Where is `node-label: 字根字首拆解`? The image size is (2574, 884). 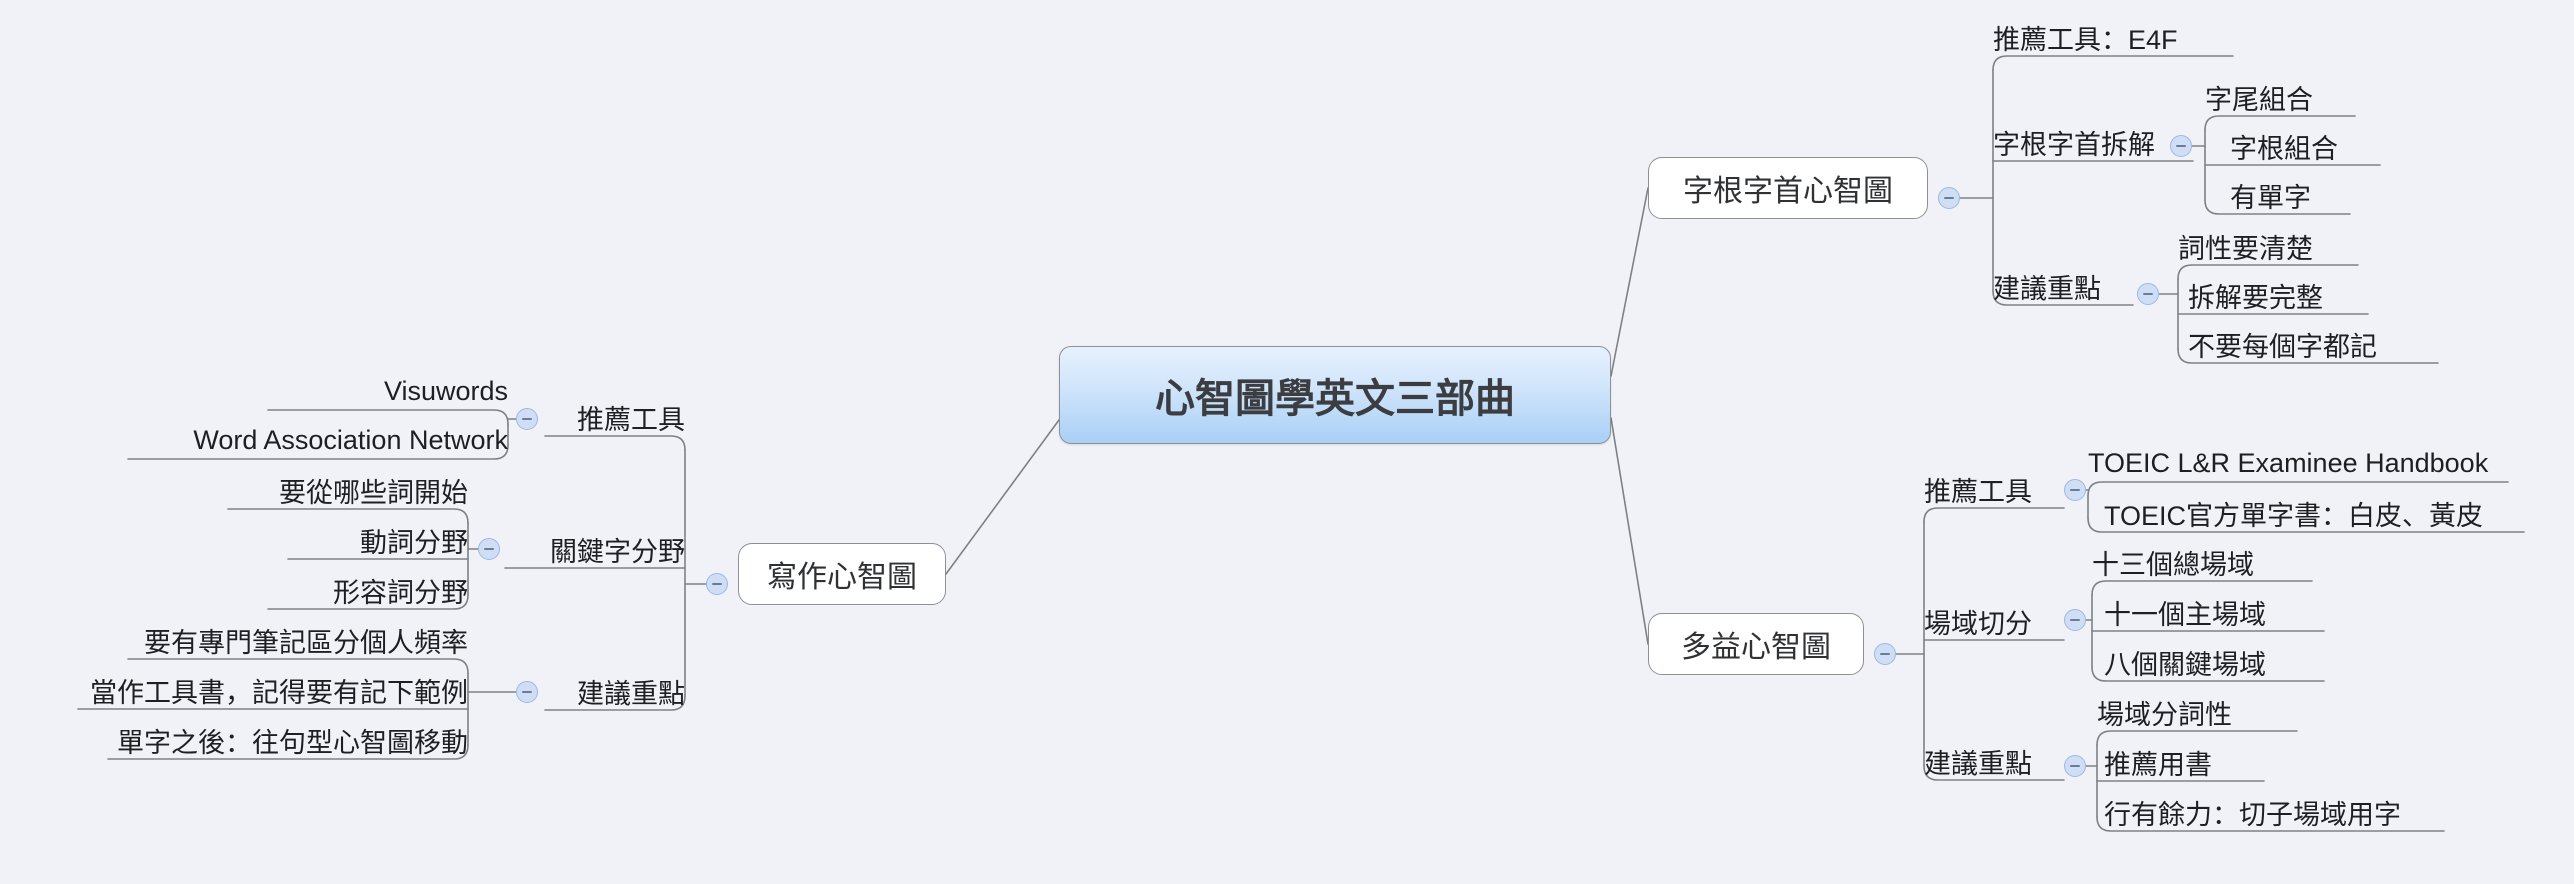 node-label: 字根字首拆解 is located at coordinates (2074, 144).